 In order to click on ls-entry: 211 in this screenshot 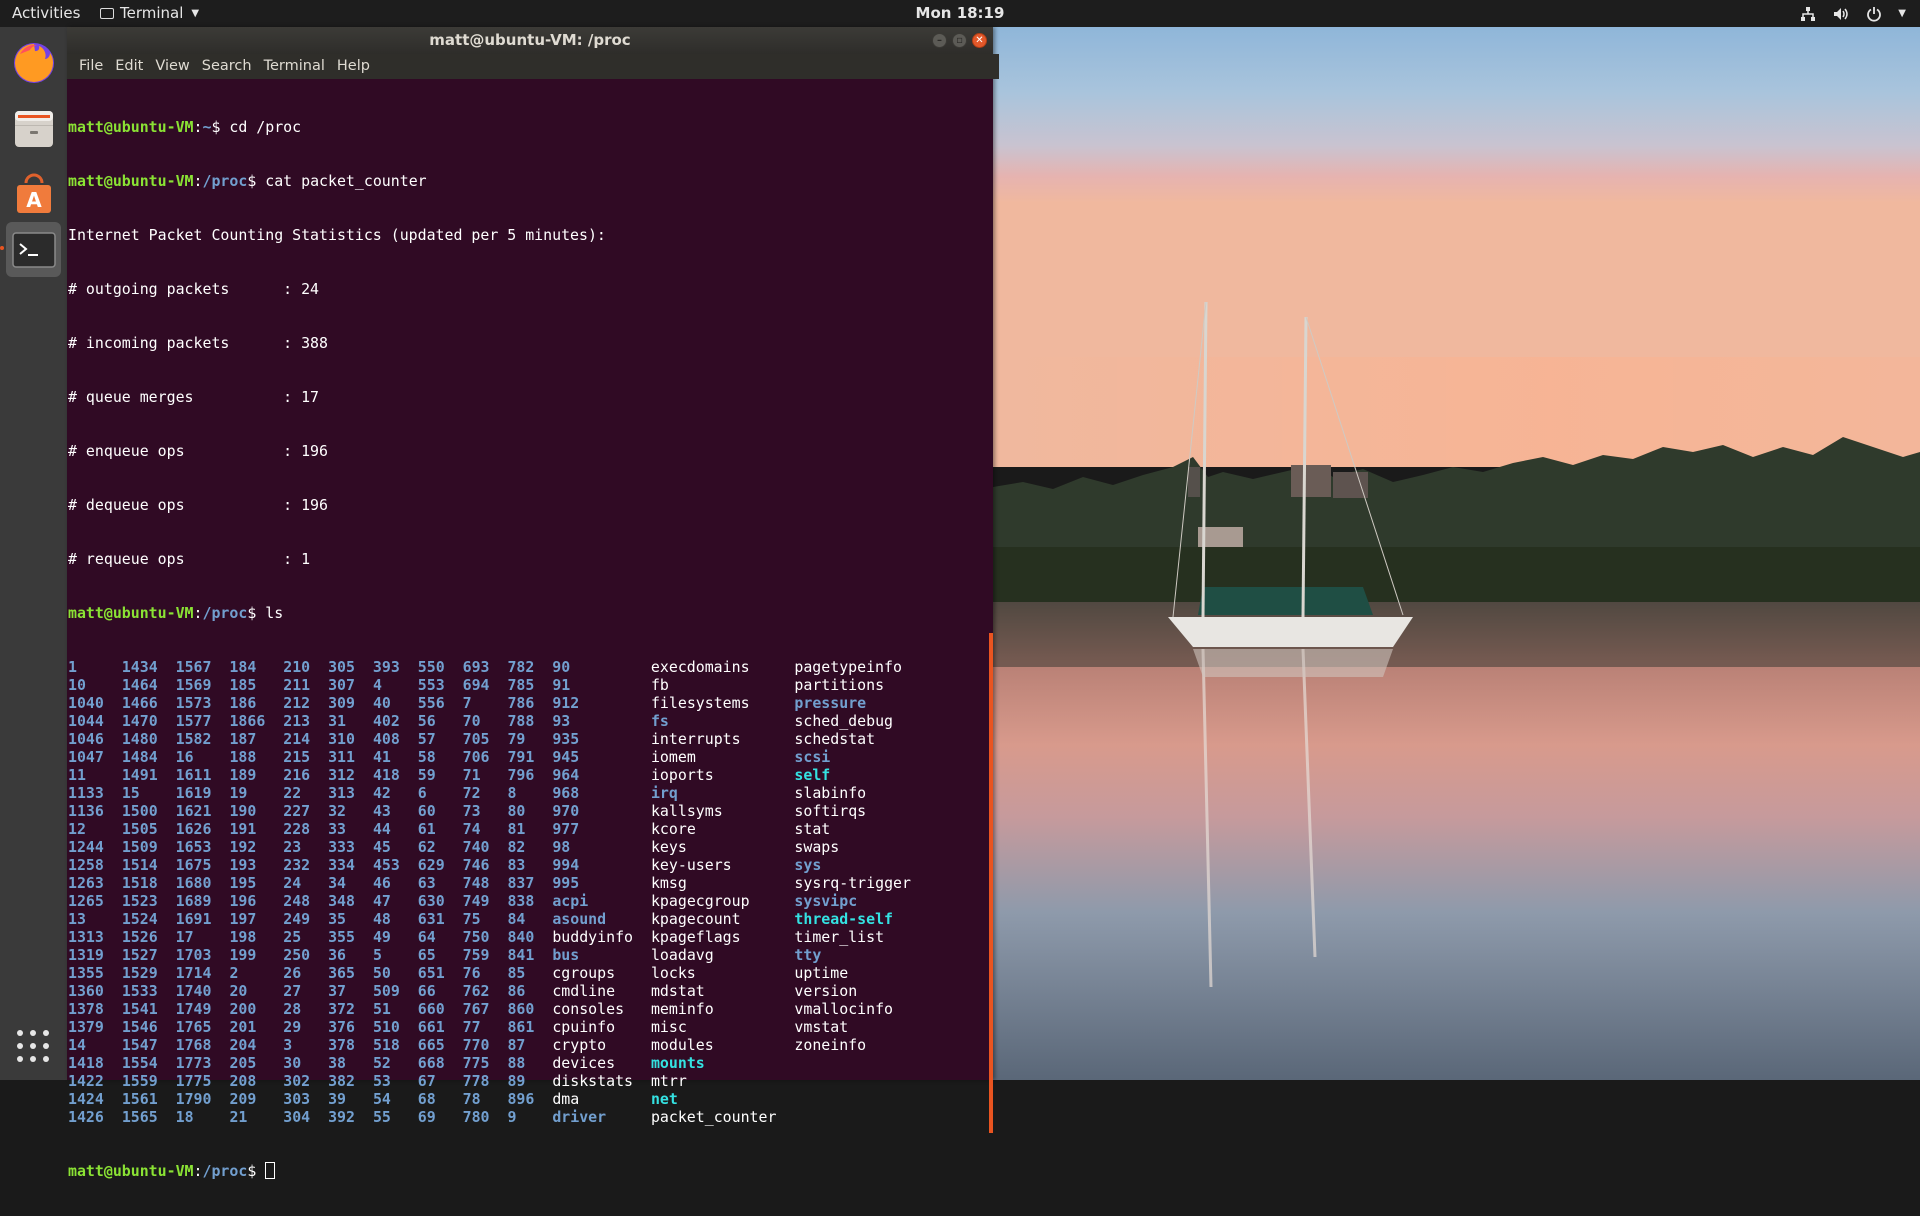, I will do `click(297, 685)`.